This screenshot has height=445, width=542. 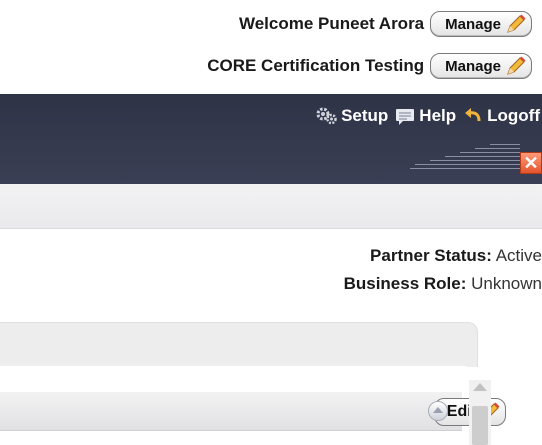 What do you see at coordinates (465, 157) in the screenshot?
I see `decorative-stripes` at bounding box center [465, 157].